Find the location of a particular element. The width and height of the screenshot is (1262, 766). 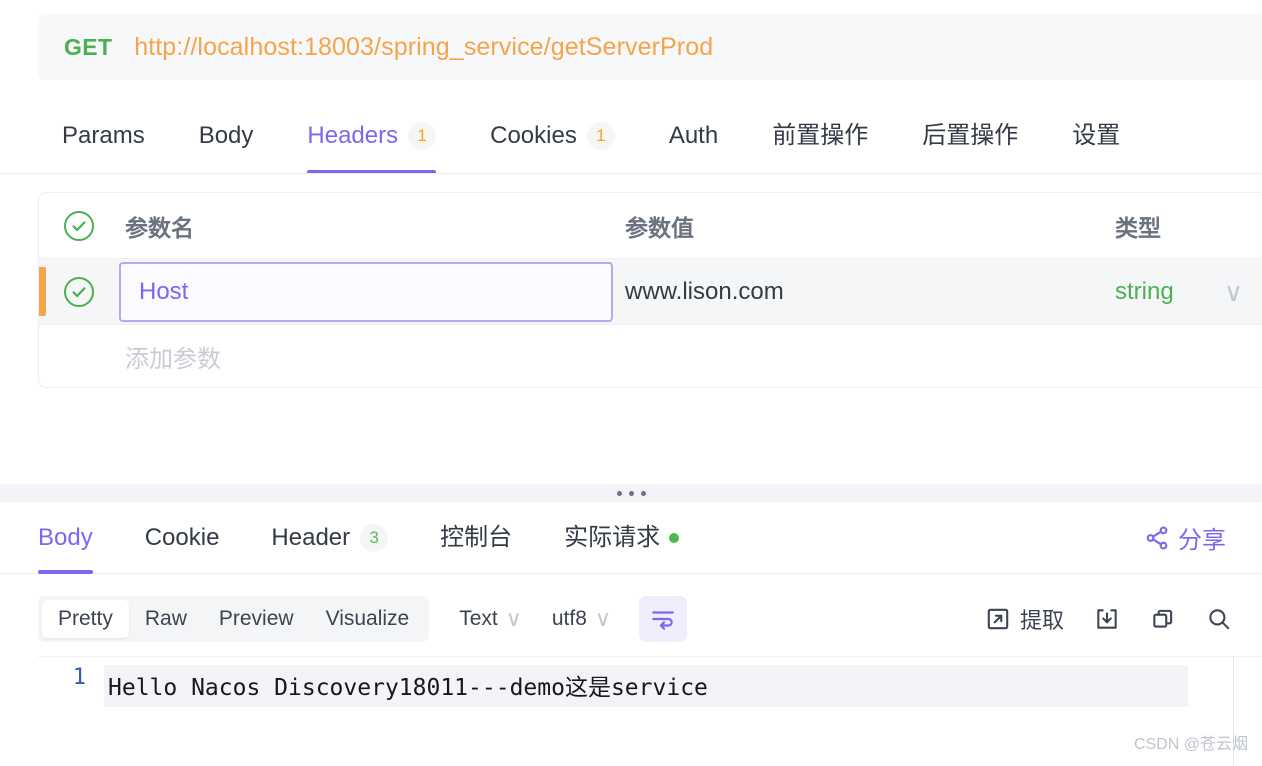

table-header-row: 参数名 参数值 类型 is located at coordinates (650, 226).